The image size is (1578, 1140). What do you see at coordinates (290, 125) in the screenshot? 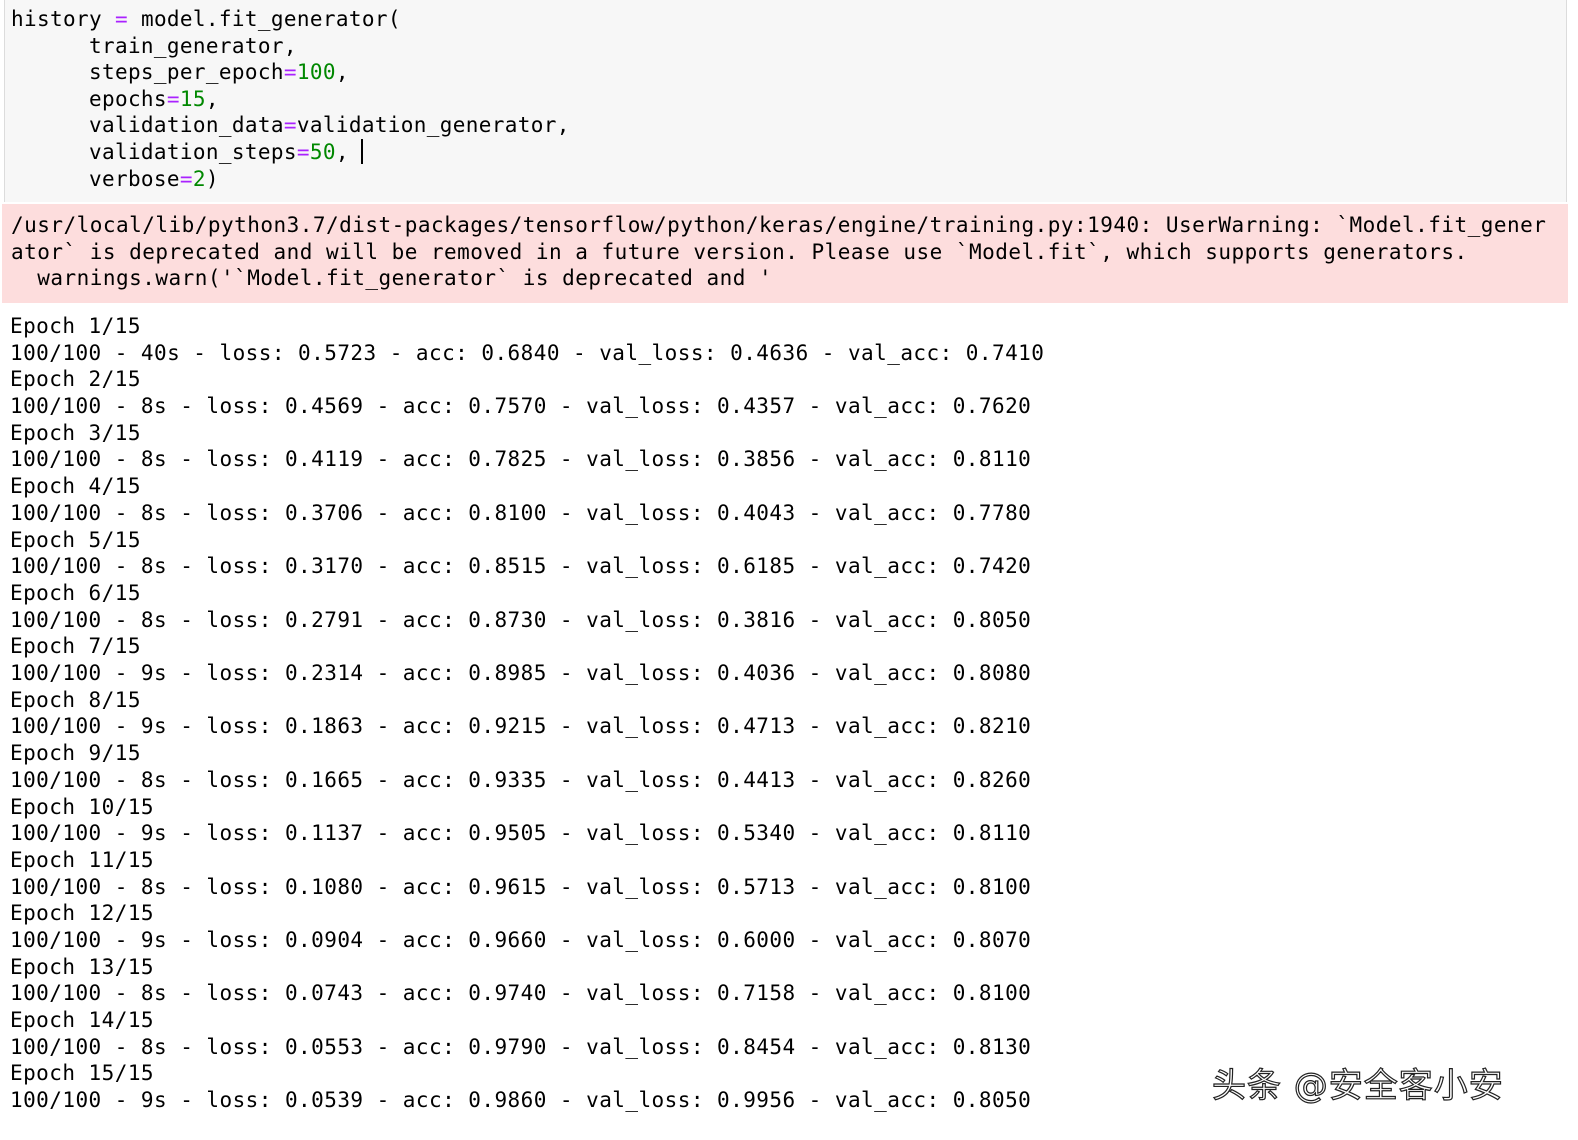
I see `code-line: validation_data=validation_generator,` at bounding box center [290, 125].